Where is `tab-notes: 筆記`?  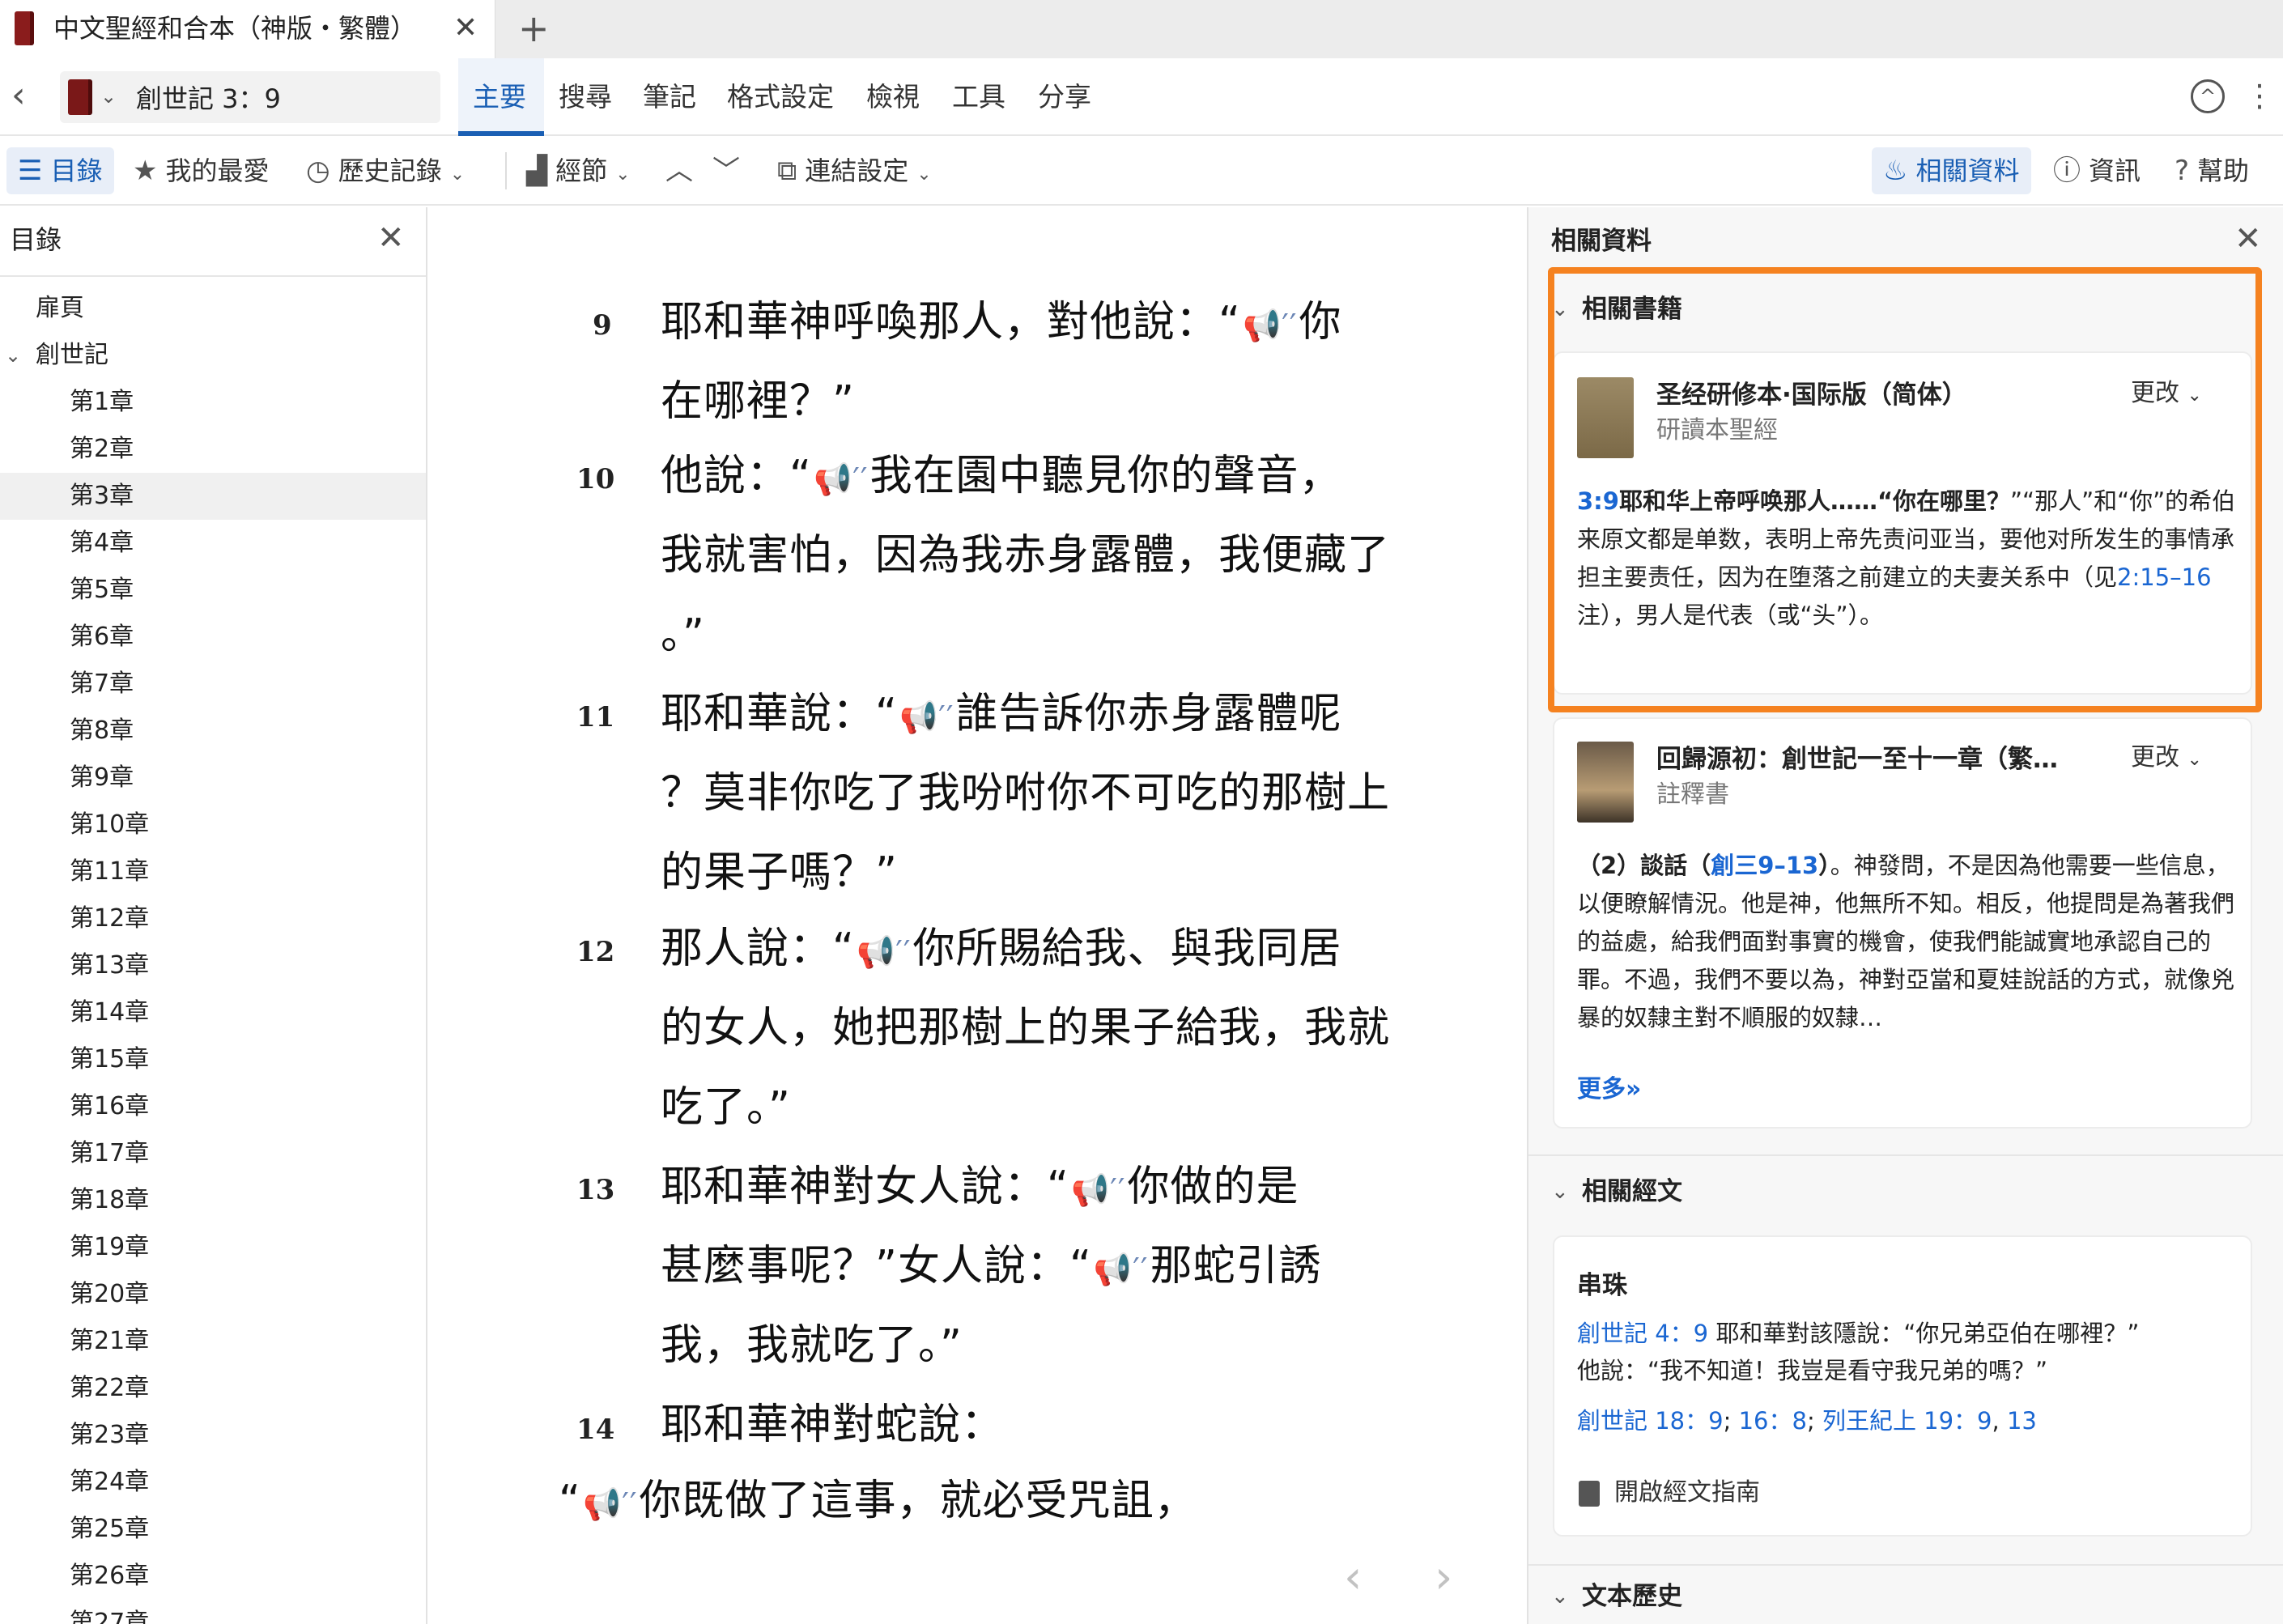 tab-notes: 筆記 is located at coordinates (669, 97).